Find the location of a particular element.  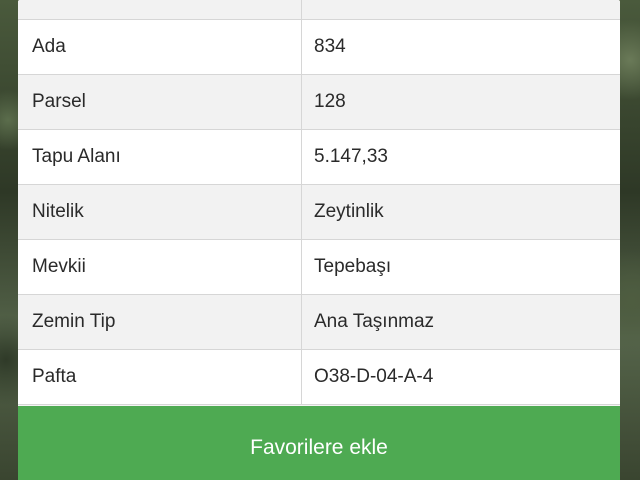

row-label: Mahalle No is located at coordinates (160, 9).